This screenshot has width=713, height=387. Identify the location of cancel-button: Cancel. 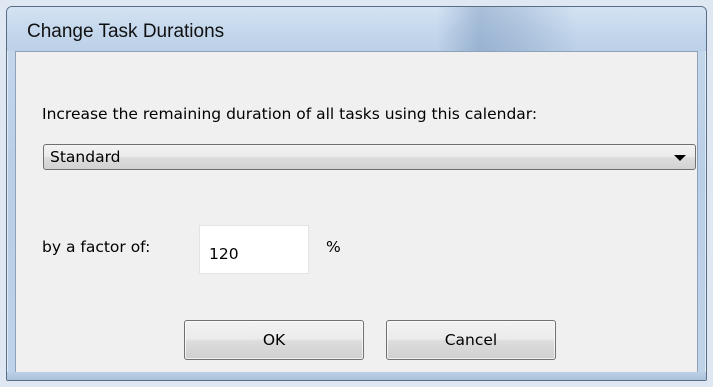
(471, 340).